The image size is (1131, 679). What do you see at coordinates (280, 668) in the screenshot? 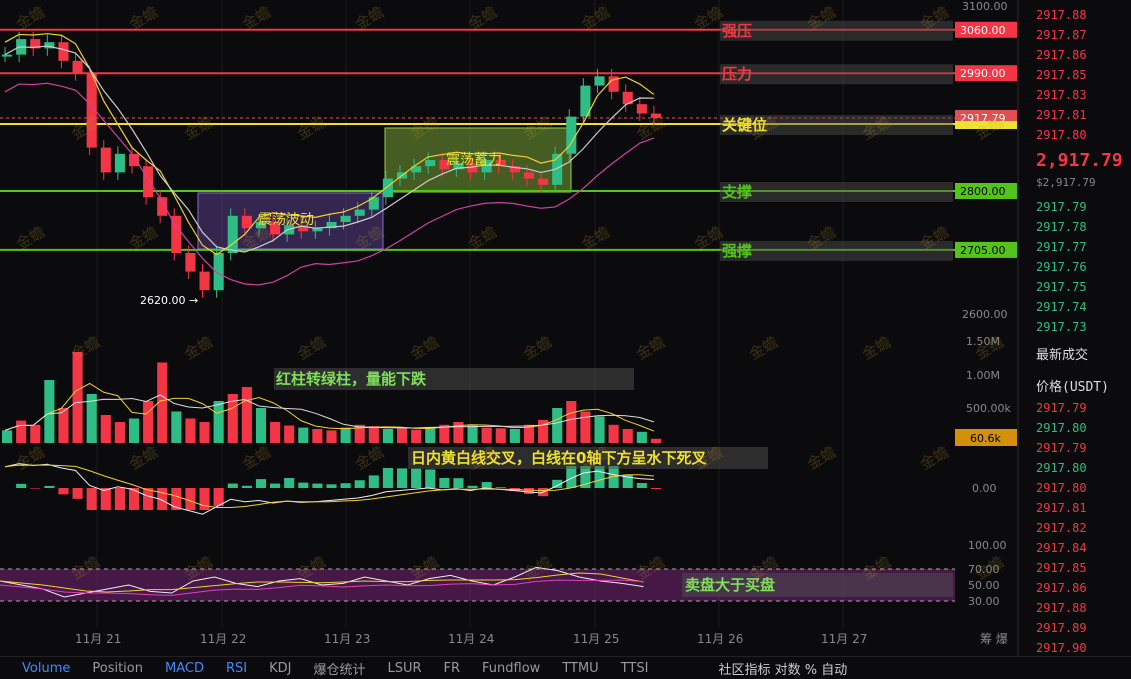
I see `tab-kdj: KDJ` at bounding box center [280, 668].